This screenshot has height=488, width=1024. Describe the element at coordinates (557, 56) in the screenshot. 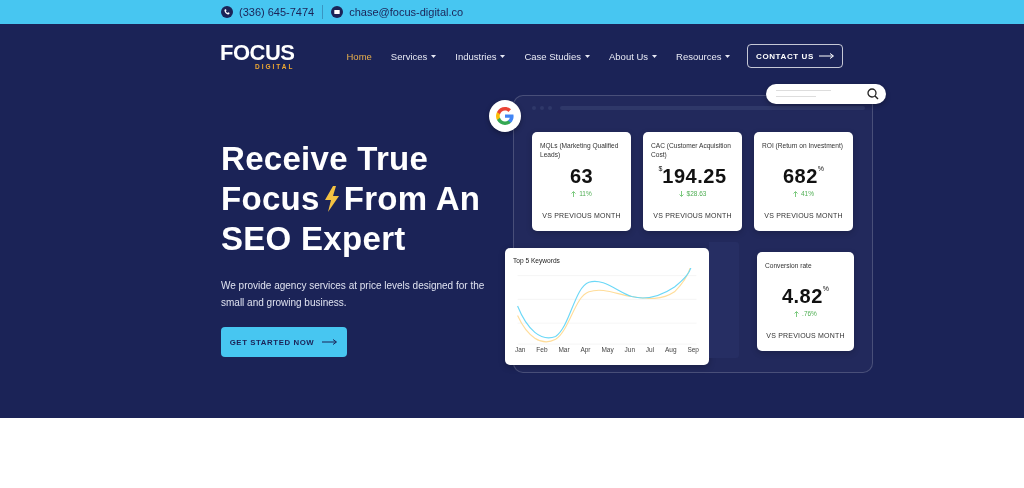

I see `nav-link: Case Studies` at that location.